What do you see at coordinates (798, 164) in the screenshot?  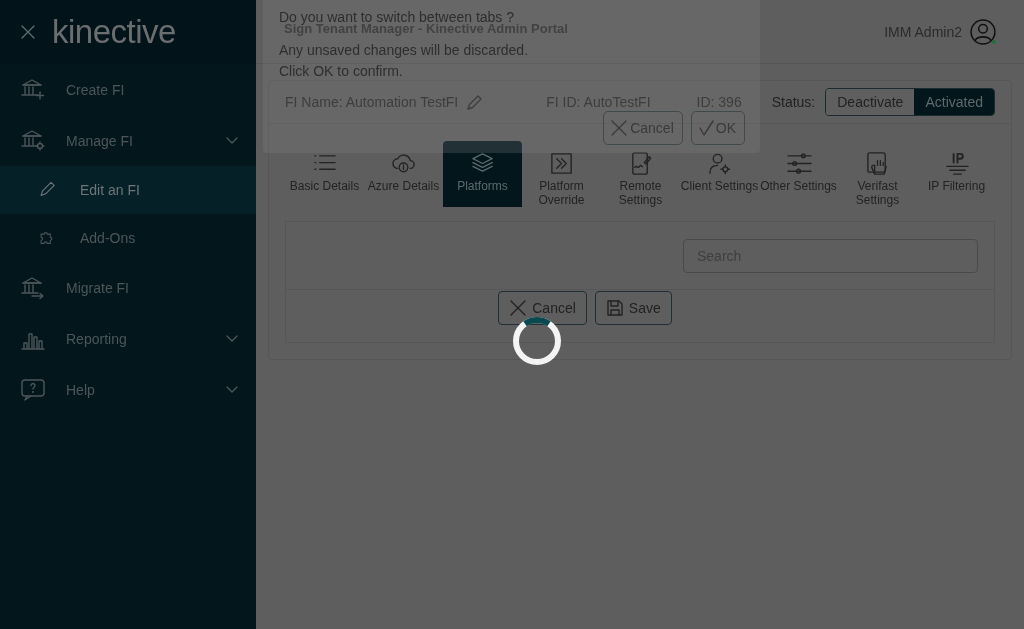 I see `sliders-icon` at bounding box center [798, 164].